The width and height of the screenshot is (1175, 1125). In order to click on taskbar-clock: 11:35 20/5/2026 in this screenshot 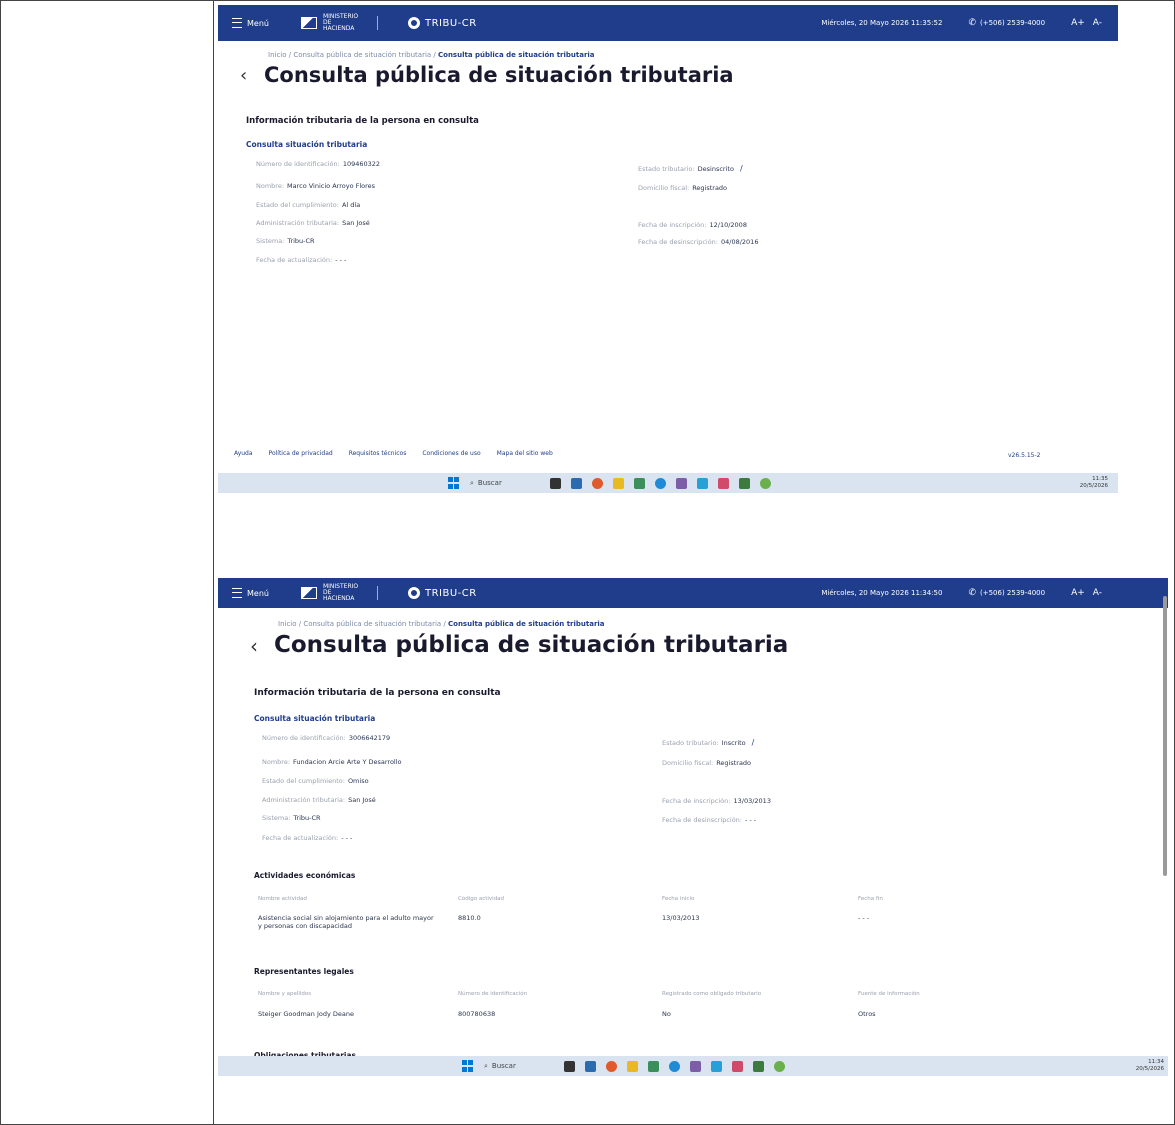, I will do `click(1094, 483)`.